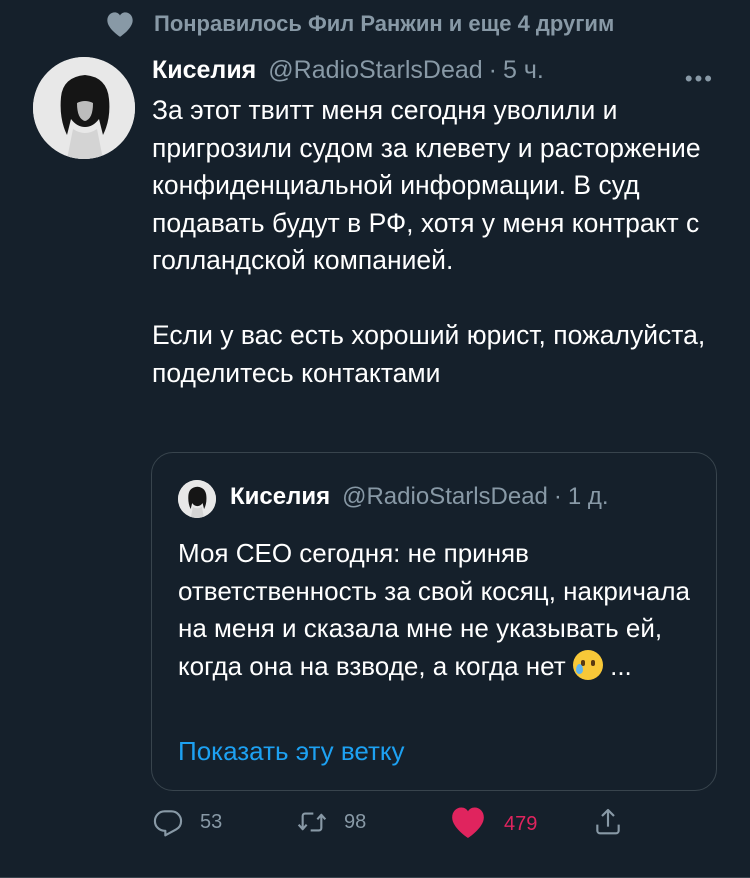  I want to click on quote-header: Киселия @RadioStarlsDead · 1 д., so click(419, 497).